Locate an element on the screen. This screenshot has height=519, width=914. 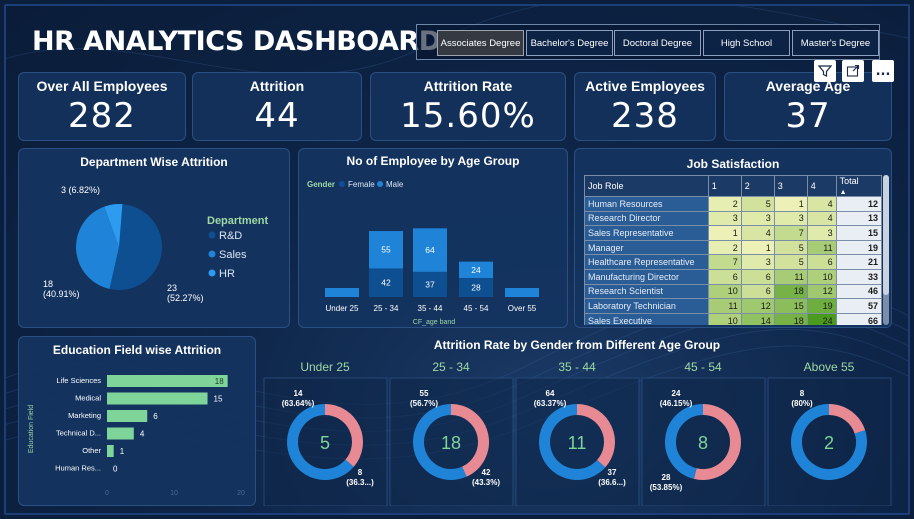
row-total: 66 is located at coordinates (858, 318).